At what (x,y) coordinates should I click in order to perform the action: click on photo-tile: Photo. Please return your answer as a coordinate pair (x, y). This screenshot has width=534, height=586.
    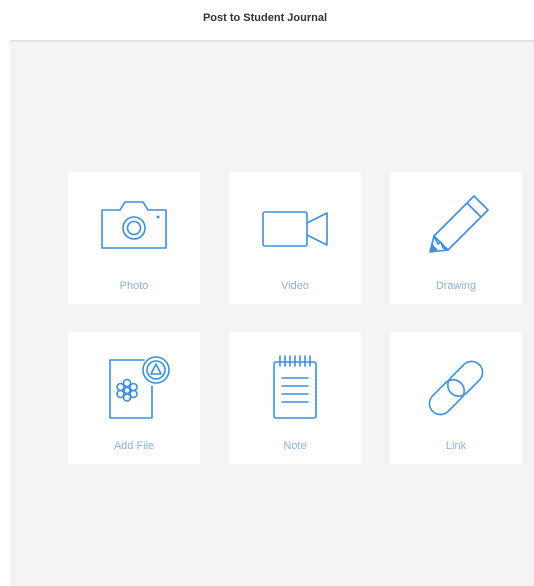
    Looking at the image, I should click on (134, 238).